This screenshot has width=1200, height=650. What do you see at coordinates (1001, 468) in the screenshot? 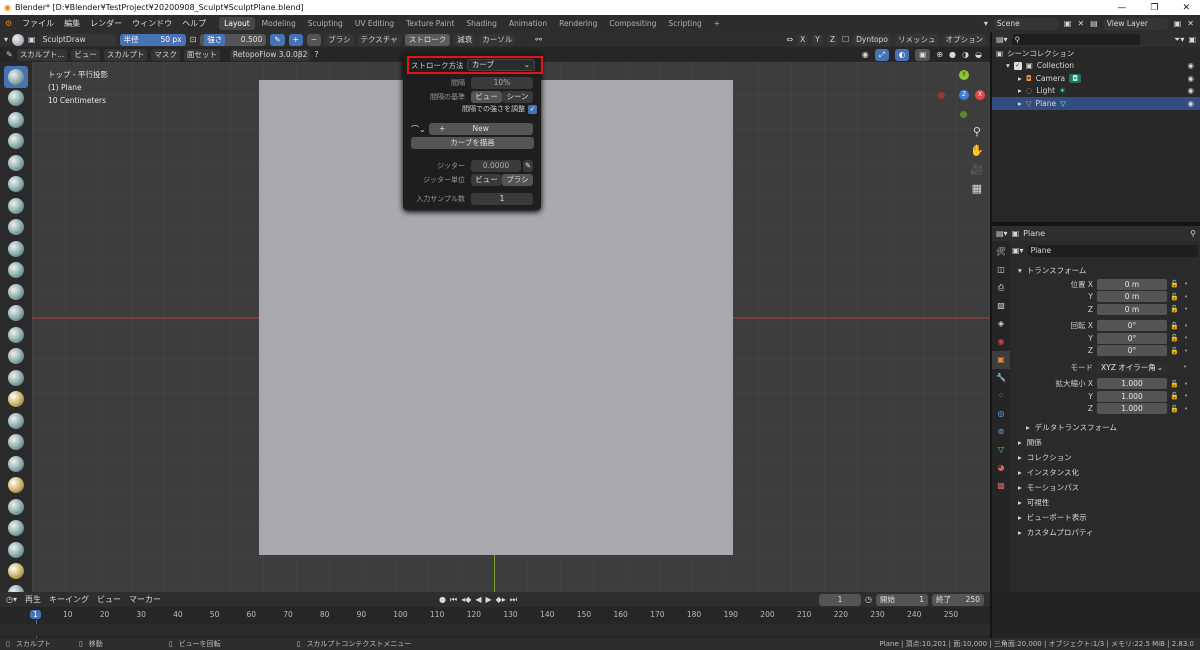
I see `material-tab-icon: ◕` at bounding box center [1001, 468].